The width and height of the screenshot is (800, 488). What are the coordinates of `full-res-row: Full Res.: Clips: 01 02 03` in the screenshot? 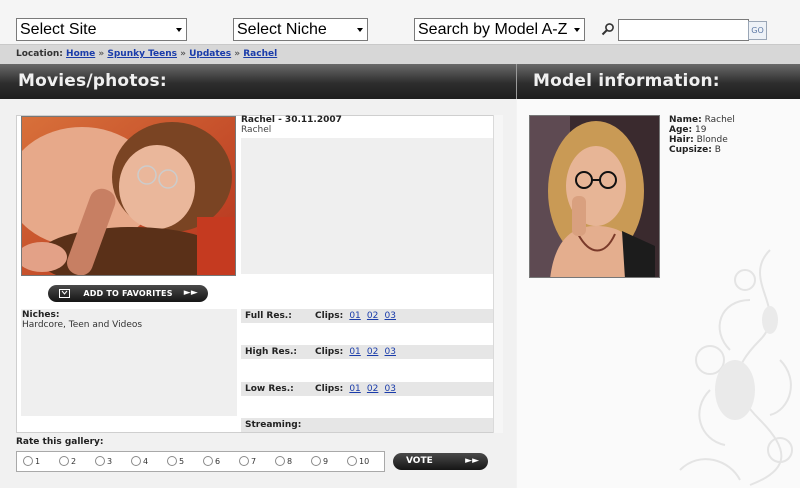 It's located at (367, 316).